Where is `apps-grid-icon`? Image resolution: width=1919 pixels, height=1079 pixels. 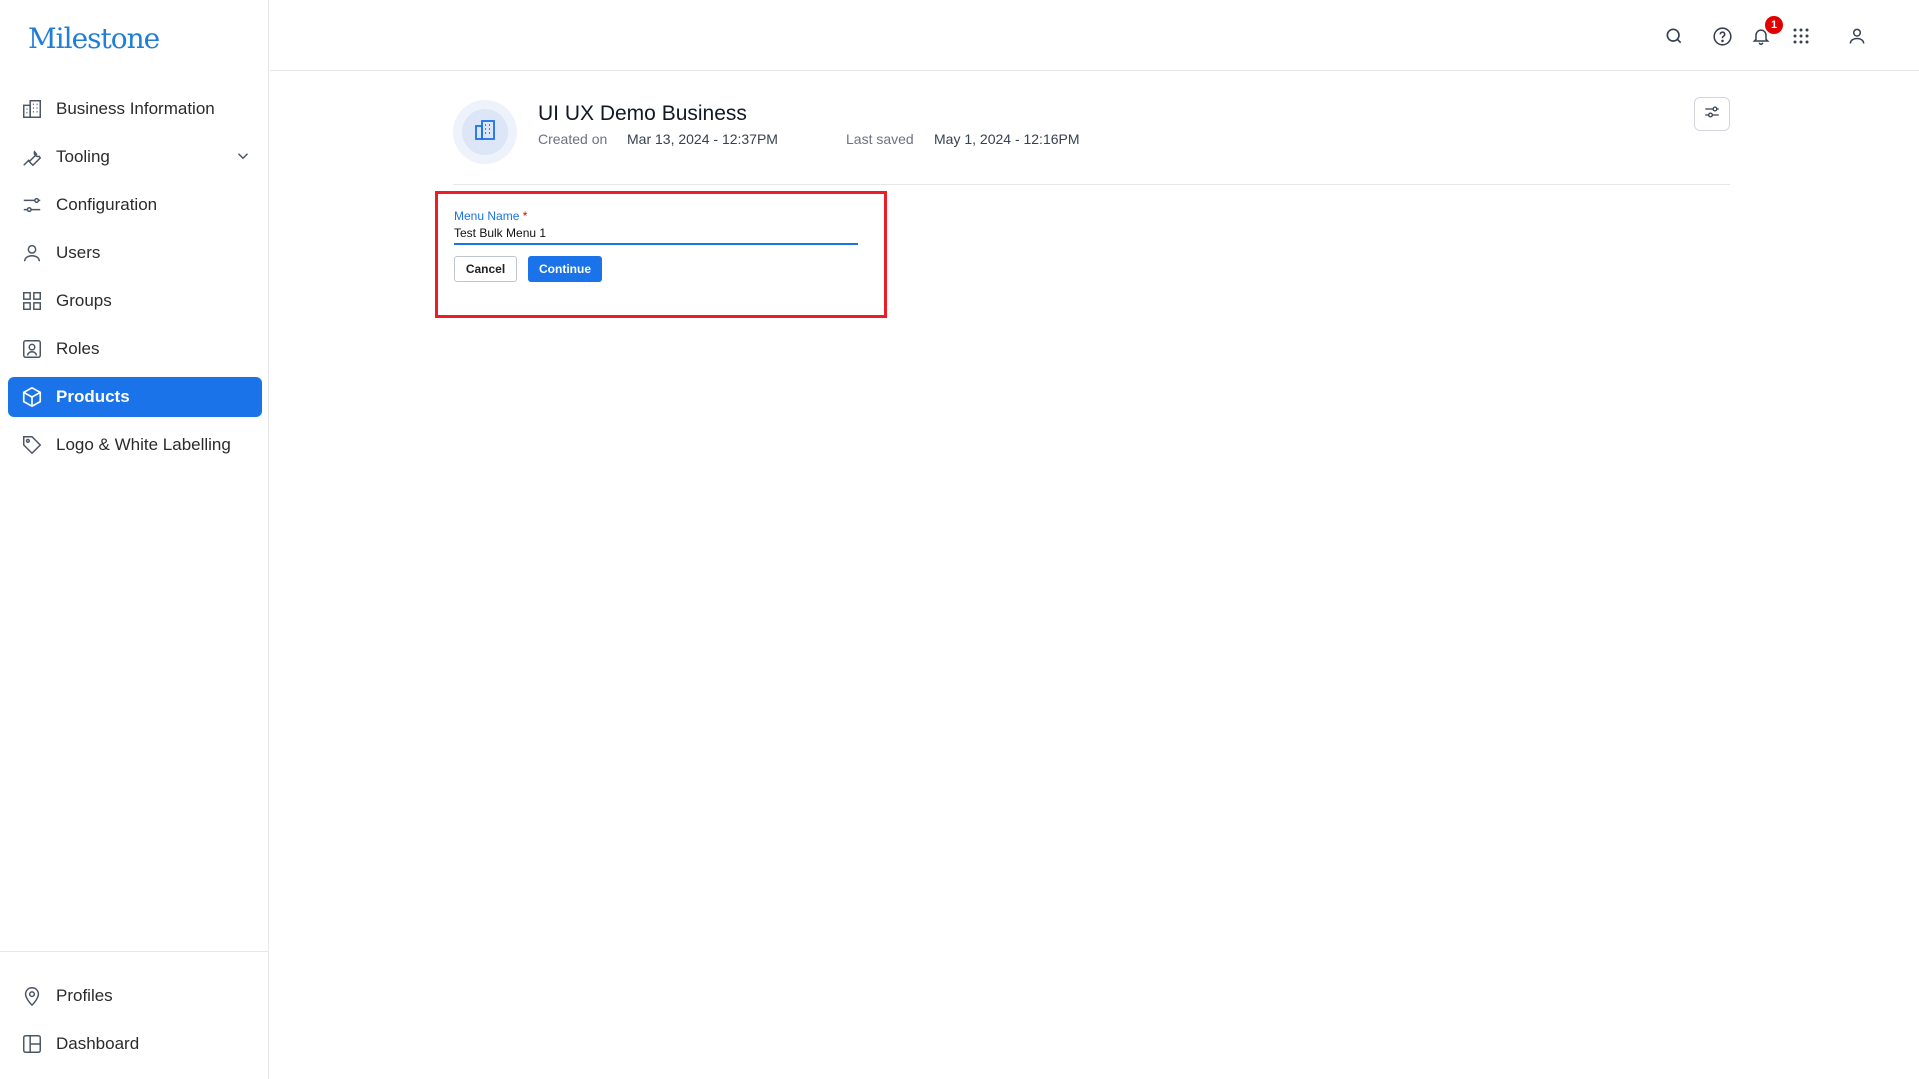
apps-grid-icon is located at coordinates (1801, 36).